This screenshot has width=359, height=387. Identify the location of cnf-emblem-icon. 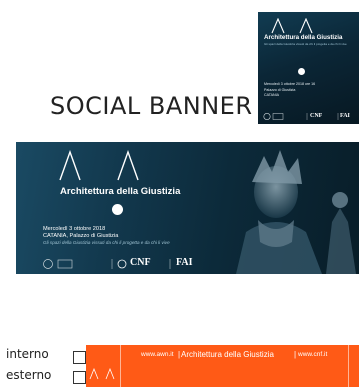
(122, 264).